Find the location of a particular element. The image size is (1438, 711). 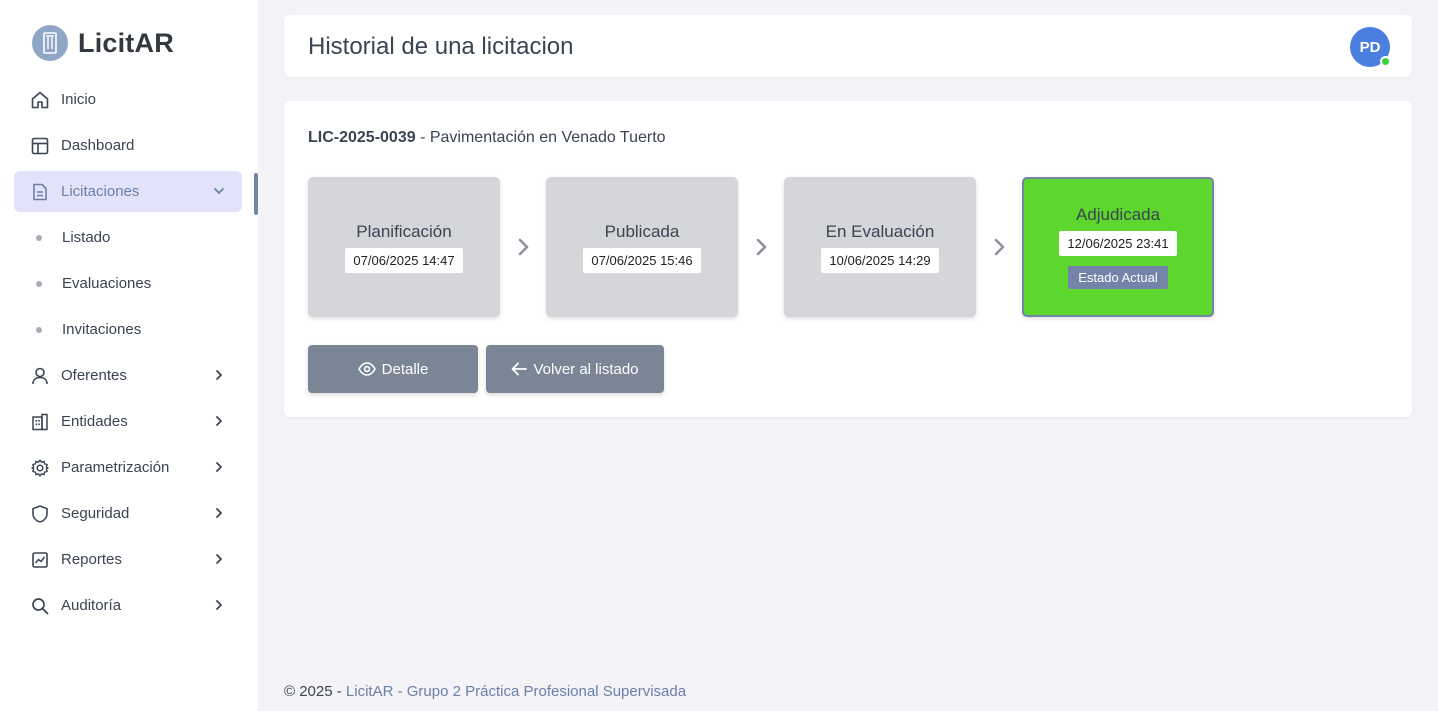

step-planificacion: Planificación 07/06/2025 14:47 is located at coordinates (404, 247).